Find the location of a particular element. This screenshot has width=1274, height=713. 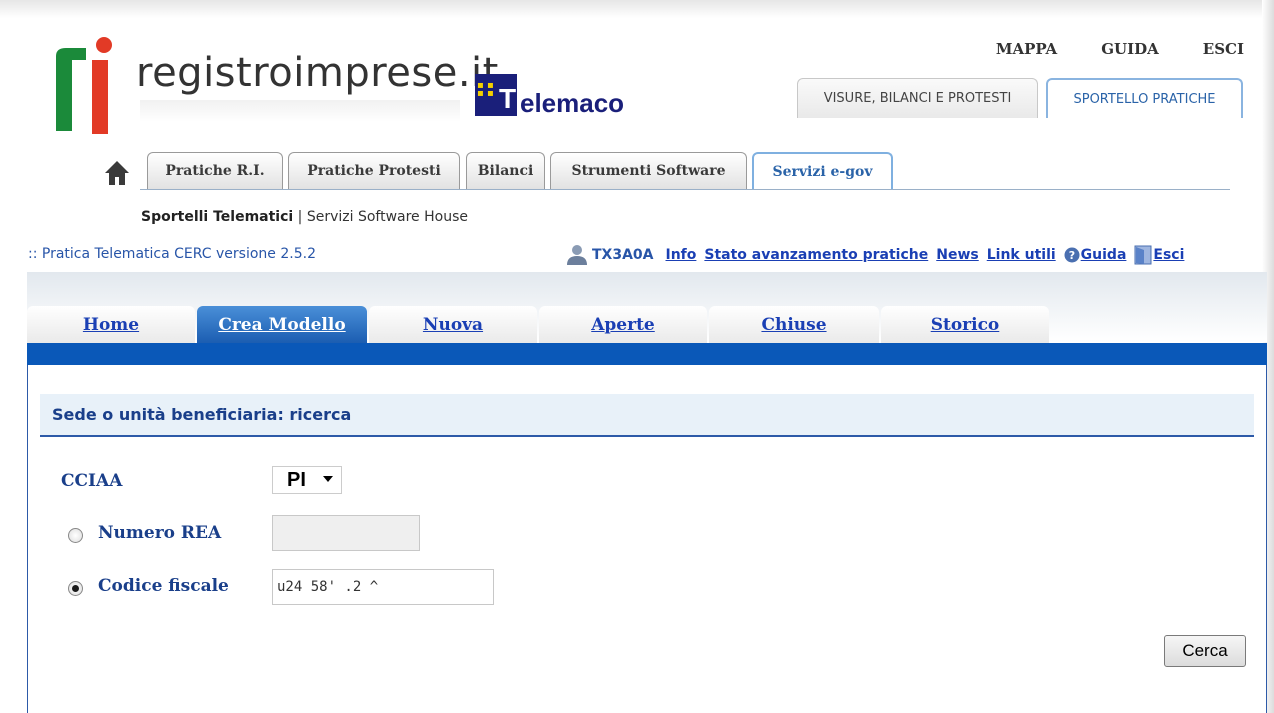

tab-pratiche-protesti: Pratiche Protesti is located at coordinates (374, 170).